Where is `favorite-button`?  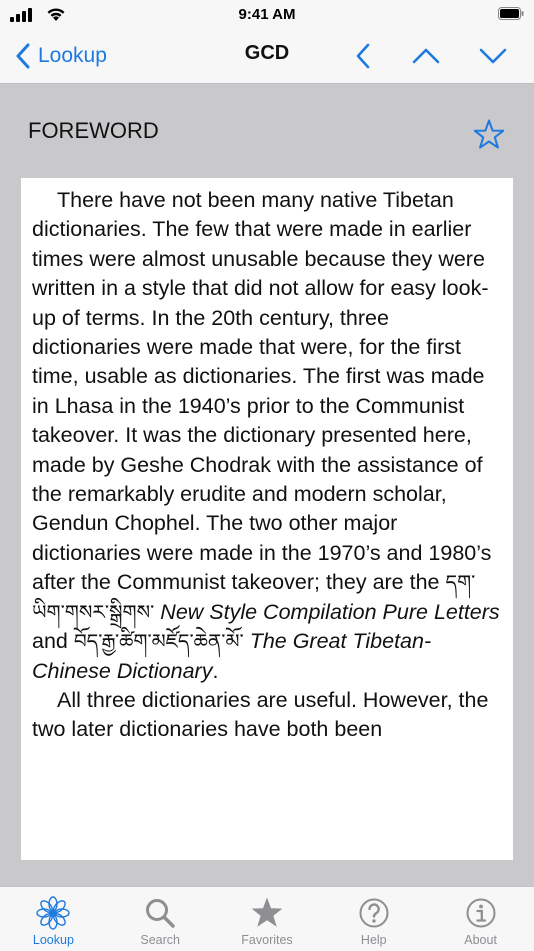
favorite-button is located at coordinates (489, 135).